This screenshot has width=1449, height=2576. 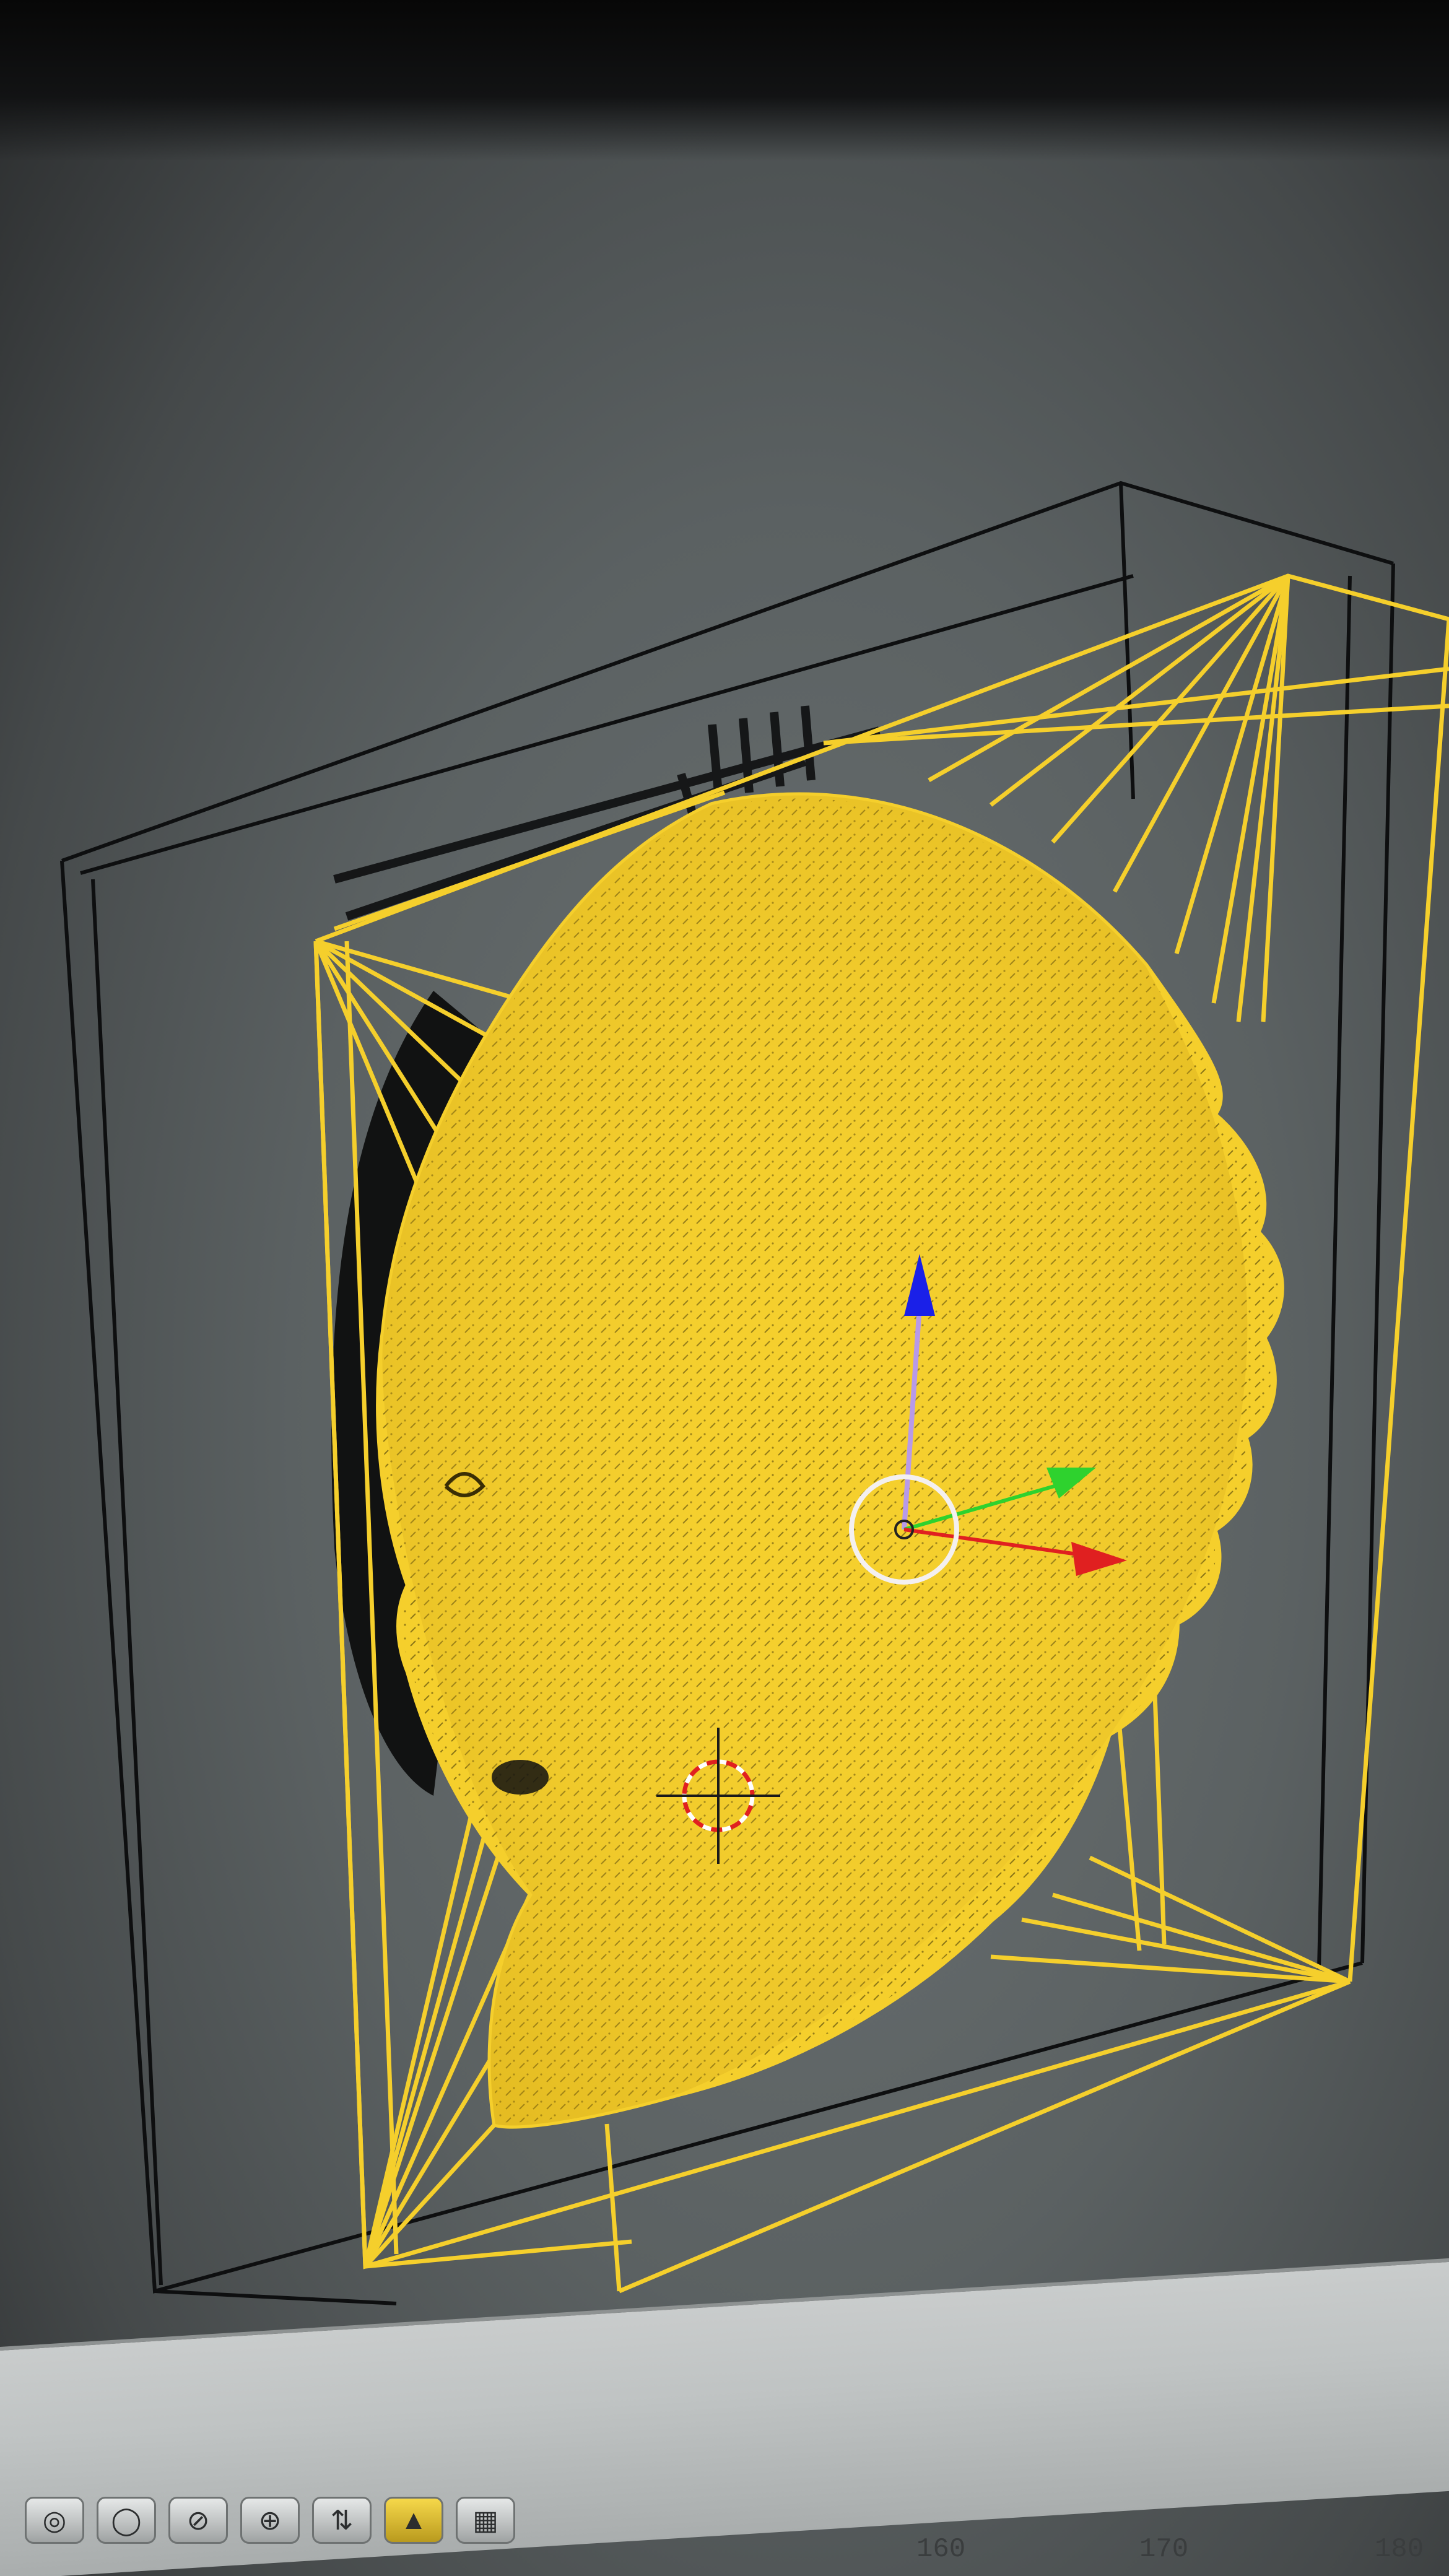 I want to click on layers-icon: ▦, so click(x=485, y=2520).